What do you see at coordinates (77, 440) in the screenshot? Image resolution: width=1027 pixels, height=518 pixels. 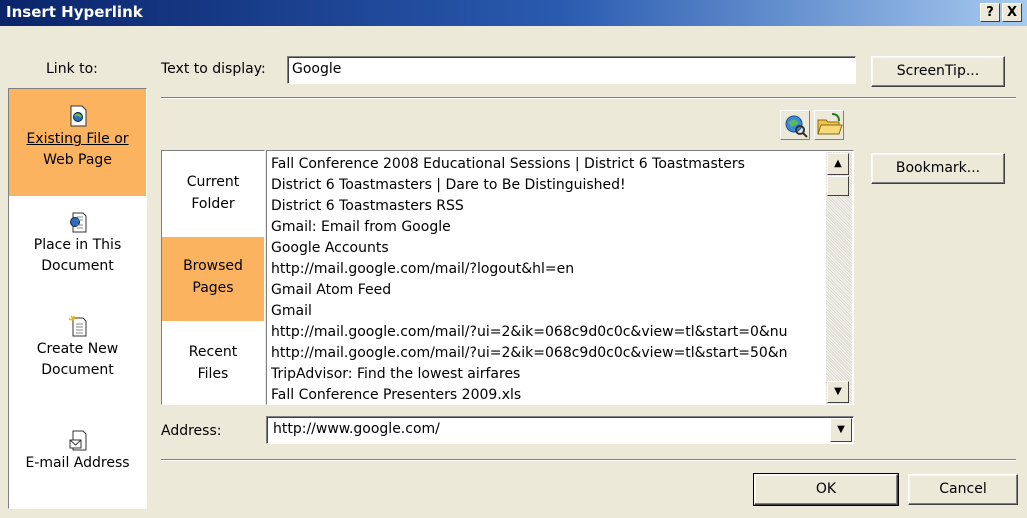 I see `email-icon` at bounding box center [77, 440].